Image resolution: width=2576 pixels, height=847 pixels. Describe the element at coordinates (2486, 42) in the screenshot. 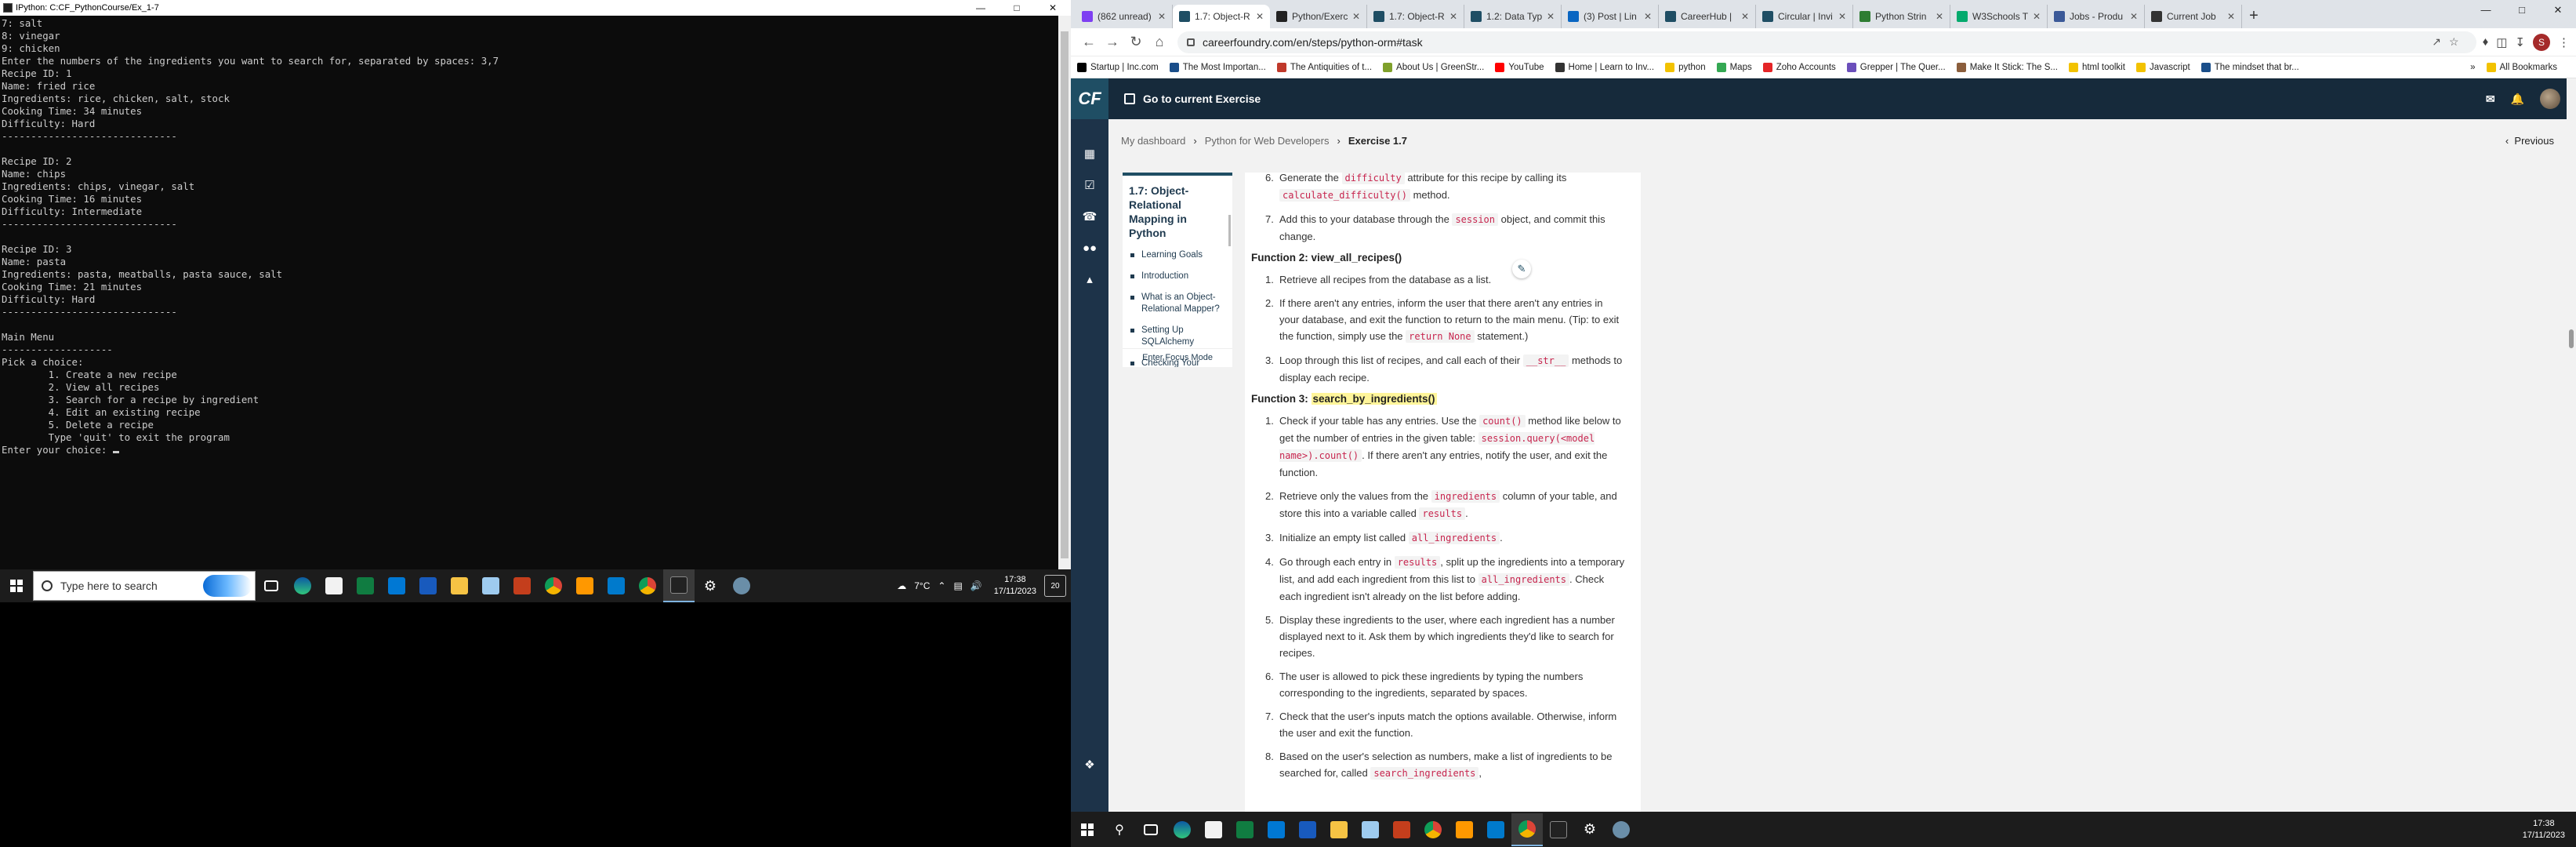

I see `extensions-icon: ♦` at that location.